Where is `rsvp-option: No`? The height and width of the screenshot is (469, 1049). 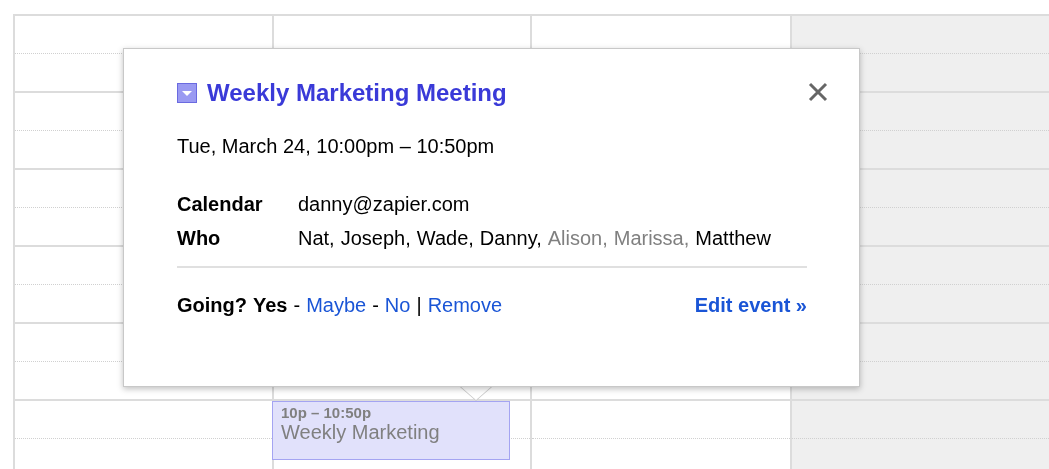
rsvp-option: No is located at coordinates (397, 305).